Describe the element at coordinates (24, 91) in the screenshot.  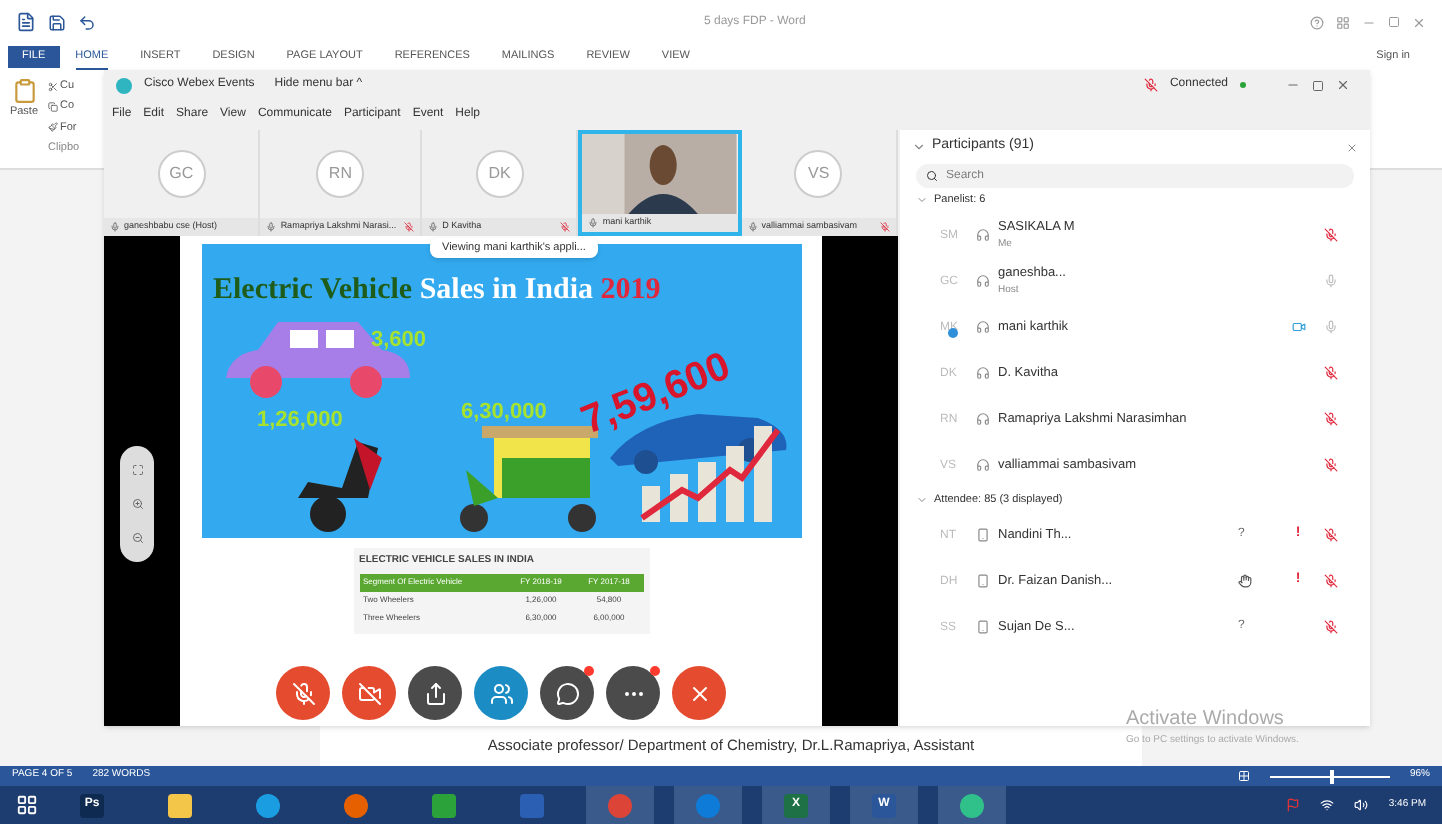
I see `paste-icon` at that location.